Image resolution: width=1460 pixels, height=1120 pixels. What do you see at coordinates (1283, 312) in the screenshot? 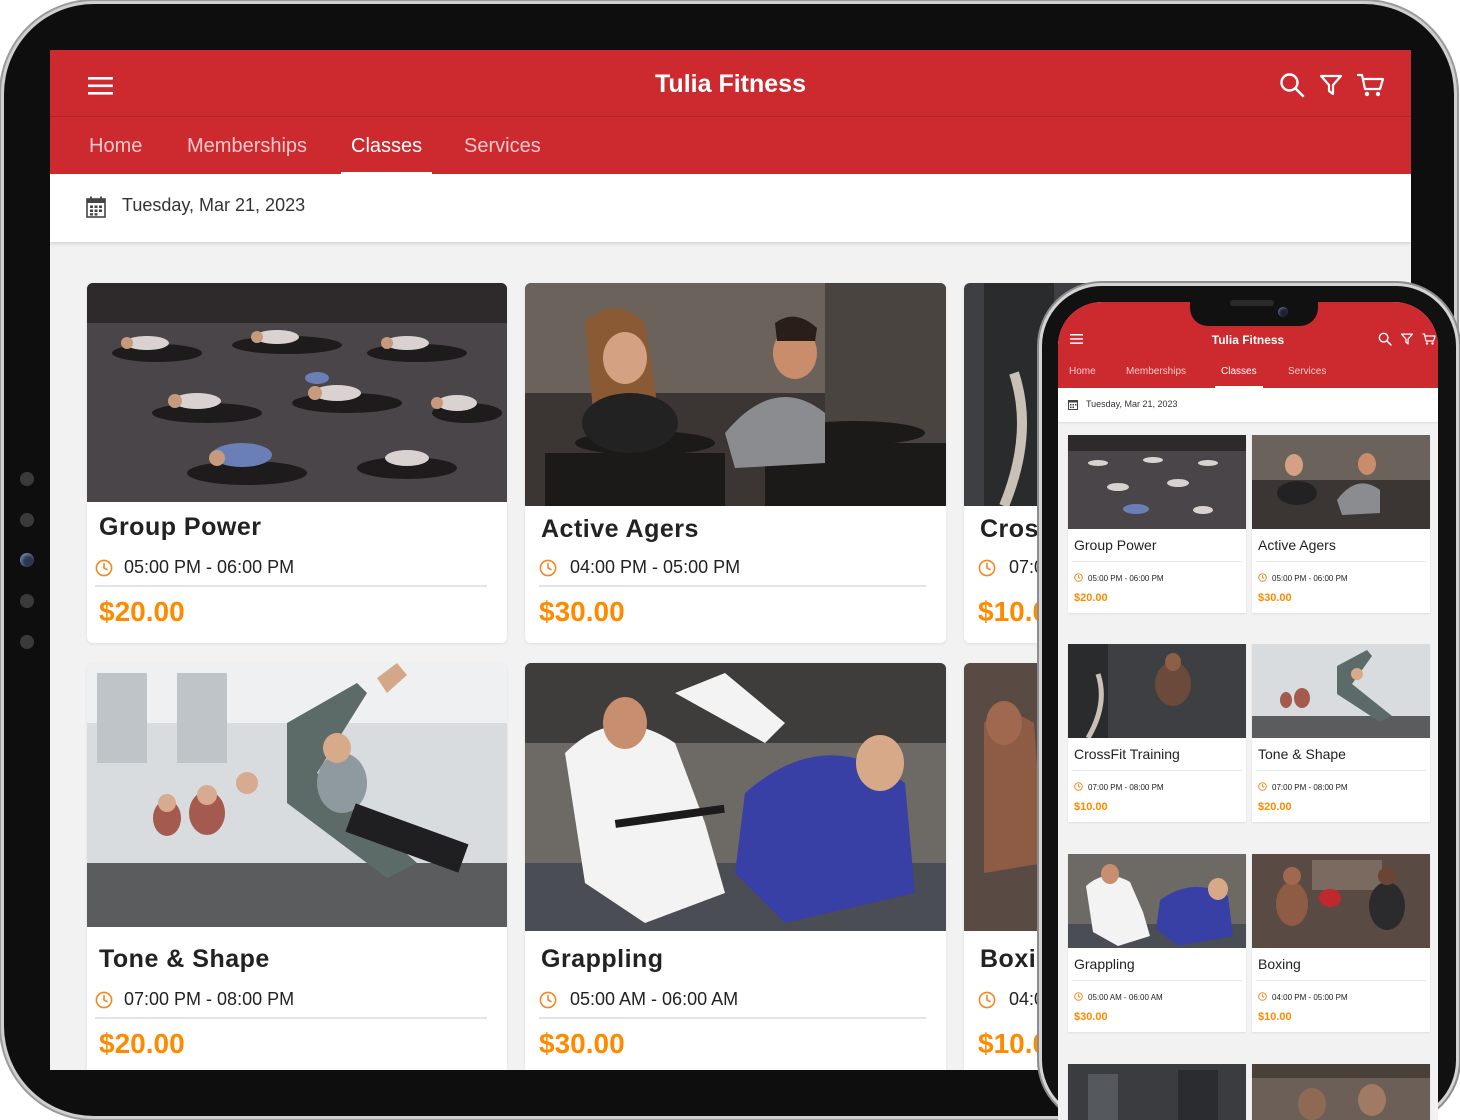
I see `phone-camera` at bounding box center [1283, 312].